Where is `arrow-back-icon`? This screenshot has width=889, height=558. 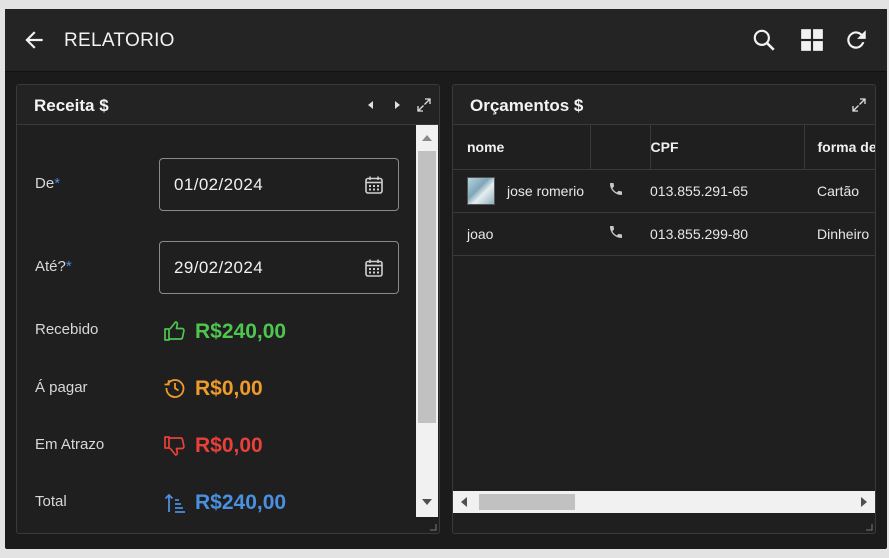
arrow-back-icon is located at coordinates (34, 40).